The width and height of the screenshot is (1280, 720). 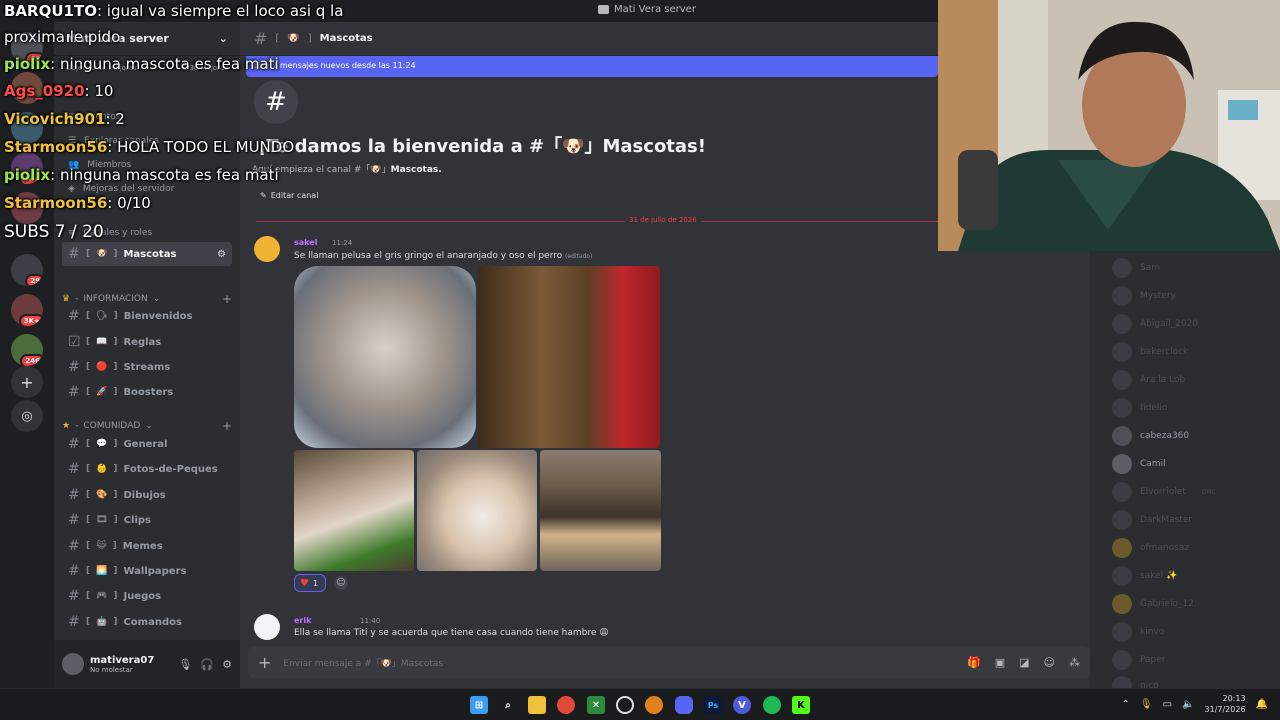 I want to click on member-item: Sam, so click(x=1136, y=268).